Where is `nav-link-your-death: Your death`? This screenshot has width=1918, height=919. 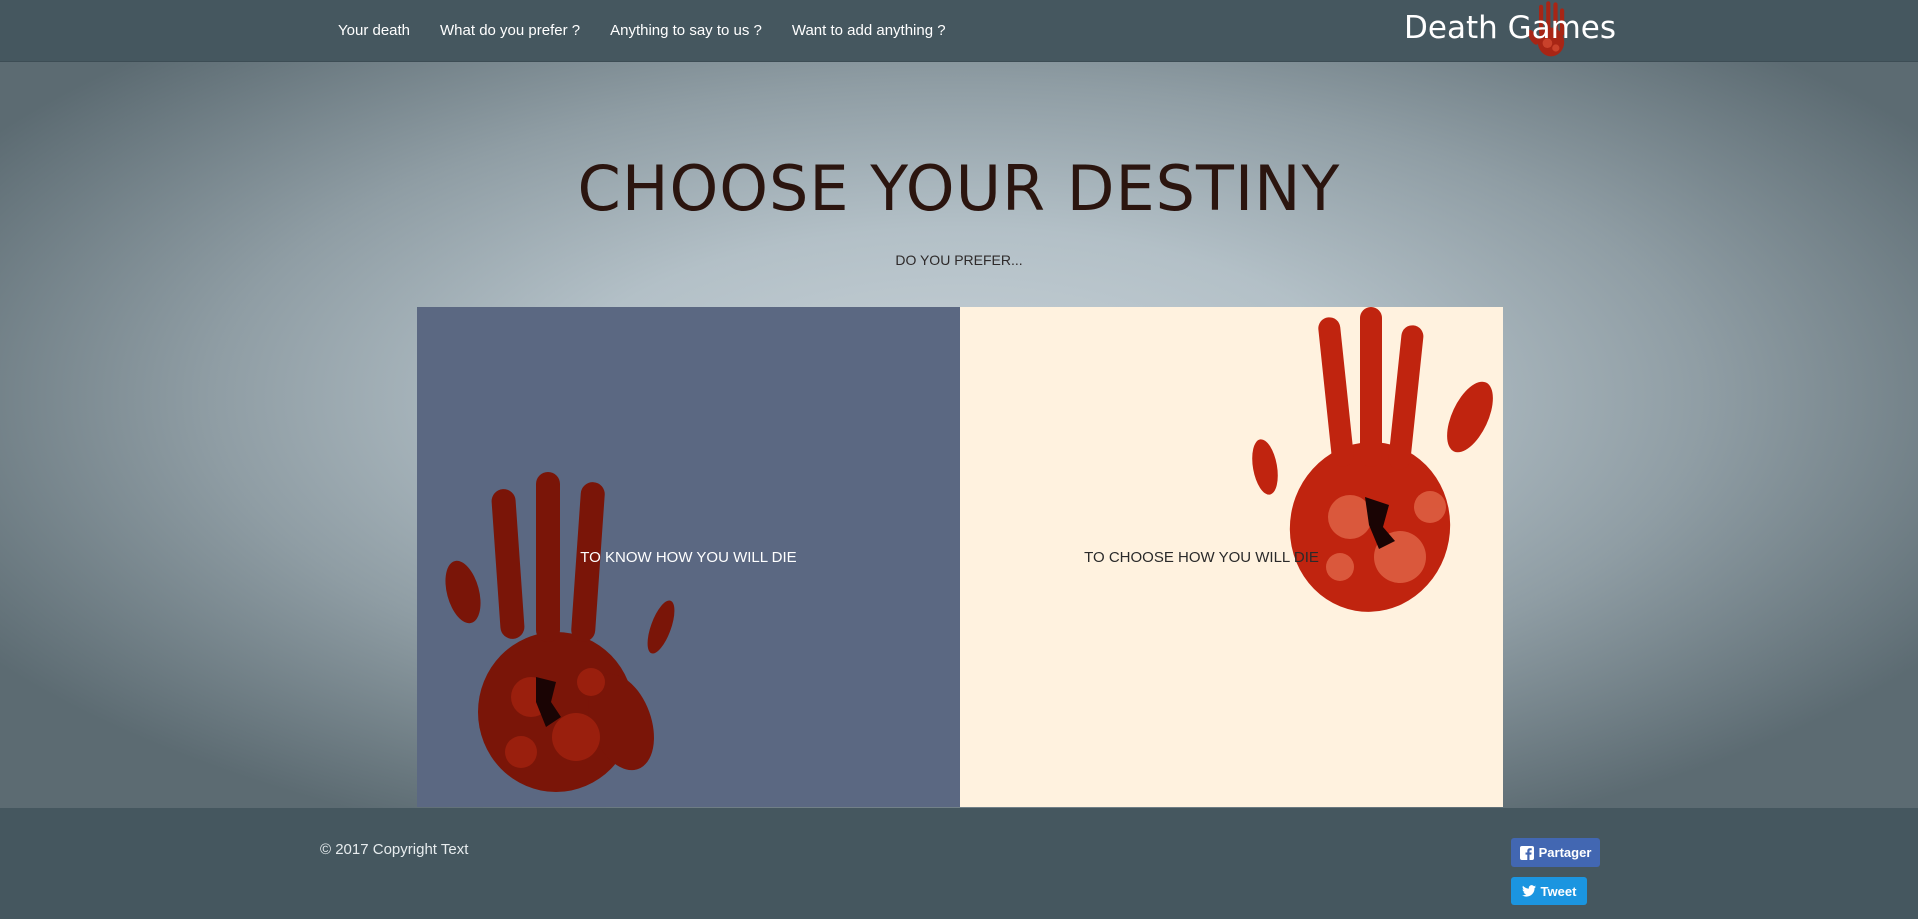 nav-link-your-death: Your death is located at coordinates (374, 30).